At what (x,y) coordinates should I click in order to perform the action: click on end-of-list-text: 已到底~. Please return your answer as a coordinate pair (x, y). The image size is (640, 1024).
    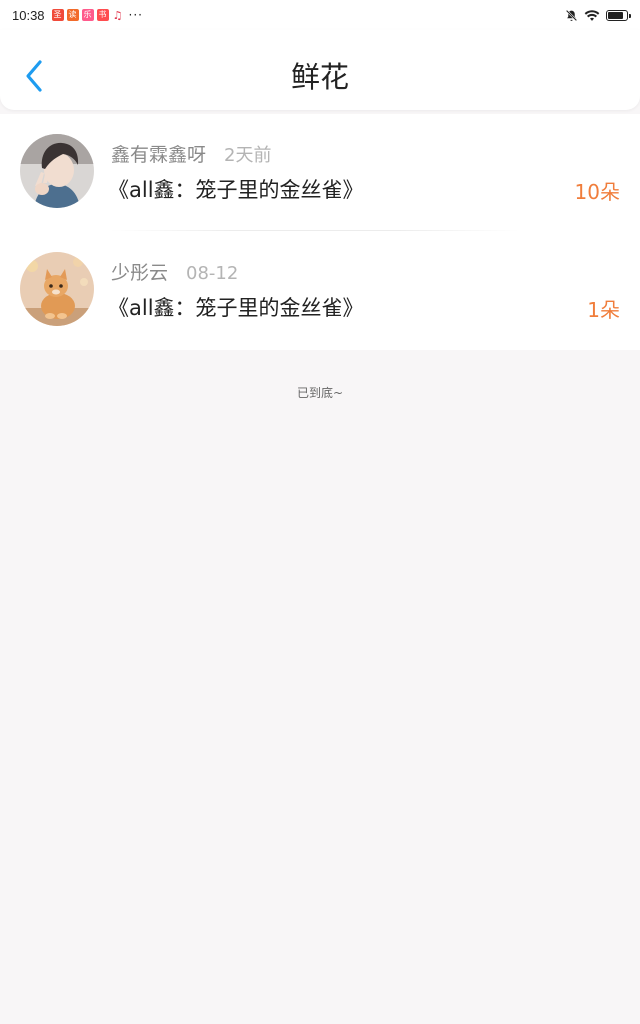
    Looking at the image, I should click on (320, 393).